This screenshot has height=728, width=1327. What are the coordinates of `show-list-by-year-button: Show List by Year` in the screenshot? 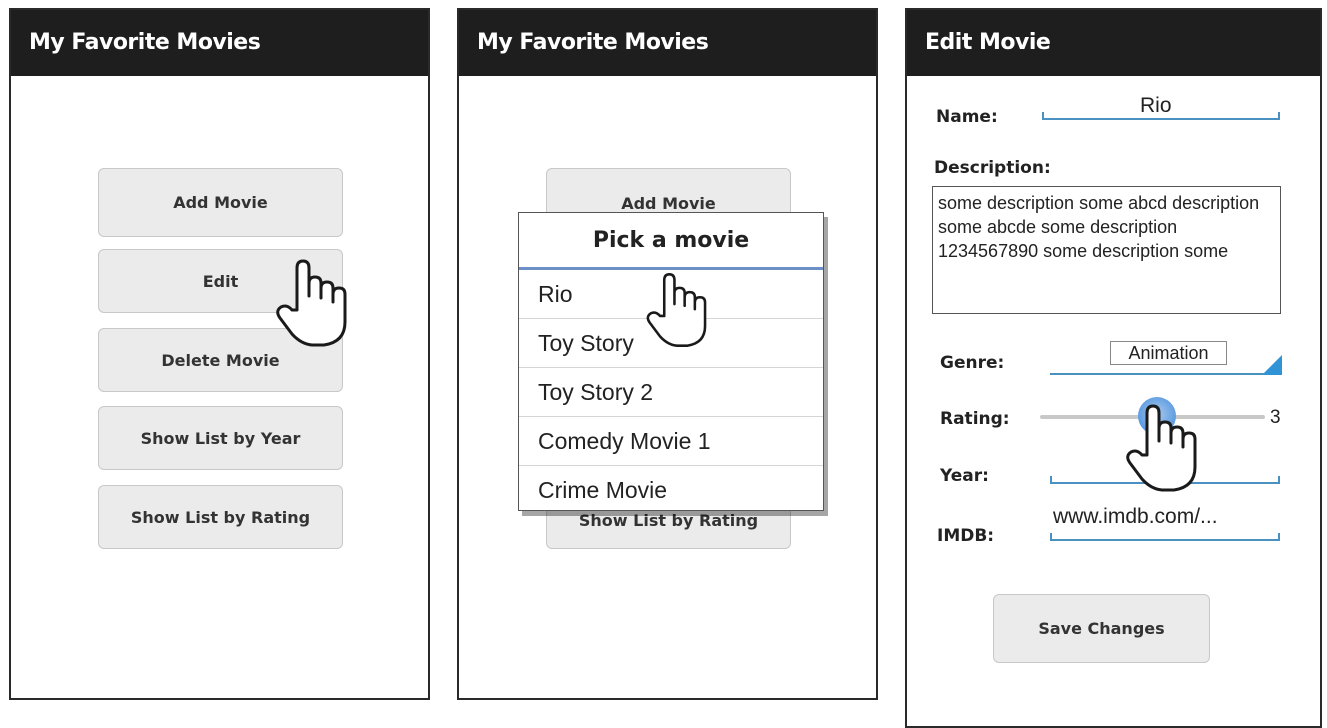 It's located at (220, 438).